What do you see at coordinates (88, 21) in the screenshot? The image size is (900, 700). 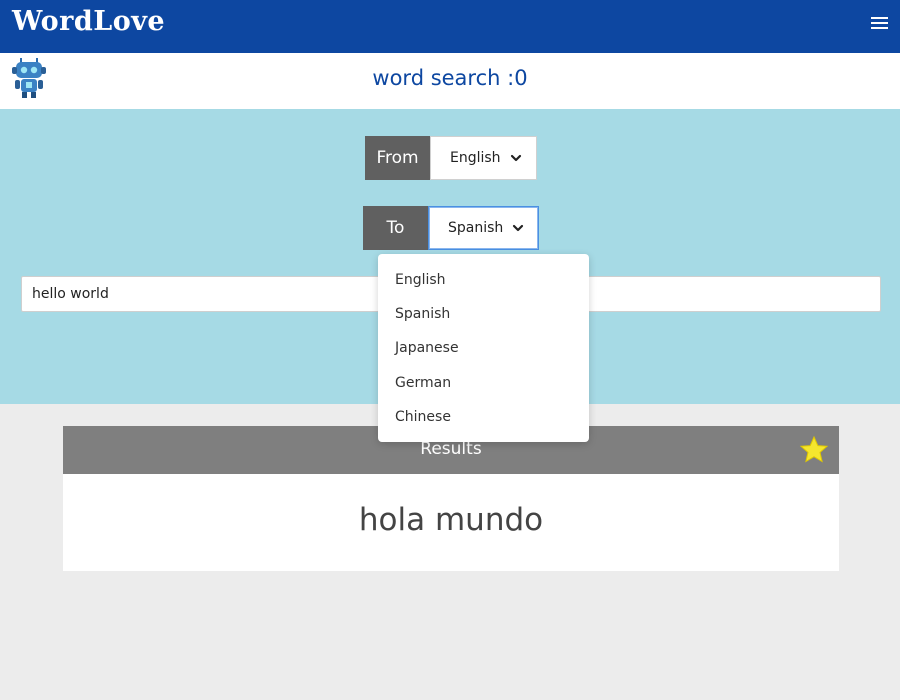 I see `brand-logo: WordLove` at bounding box center [88, 21].